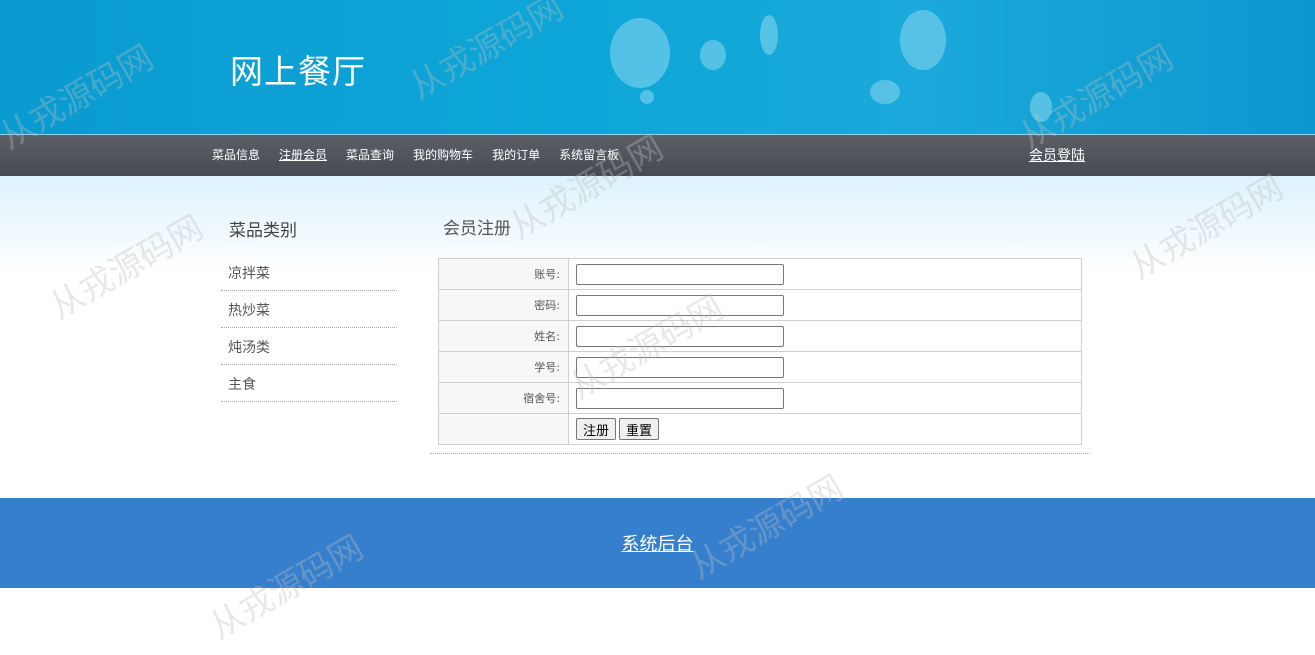 Image resolution: width=1315 pixels, height=655 pixels. I want to click on password-input, so click(680, 305).